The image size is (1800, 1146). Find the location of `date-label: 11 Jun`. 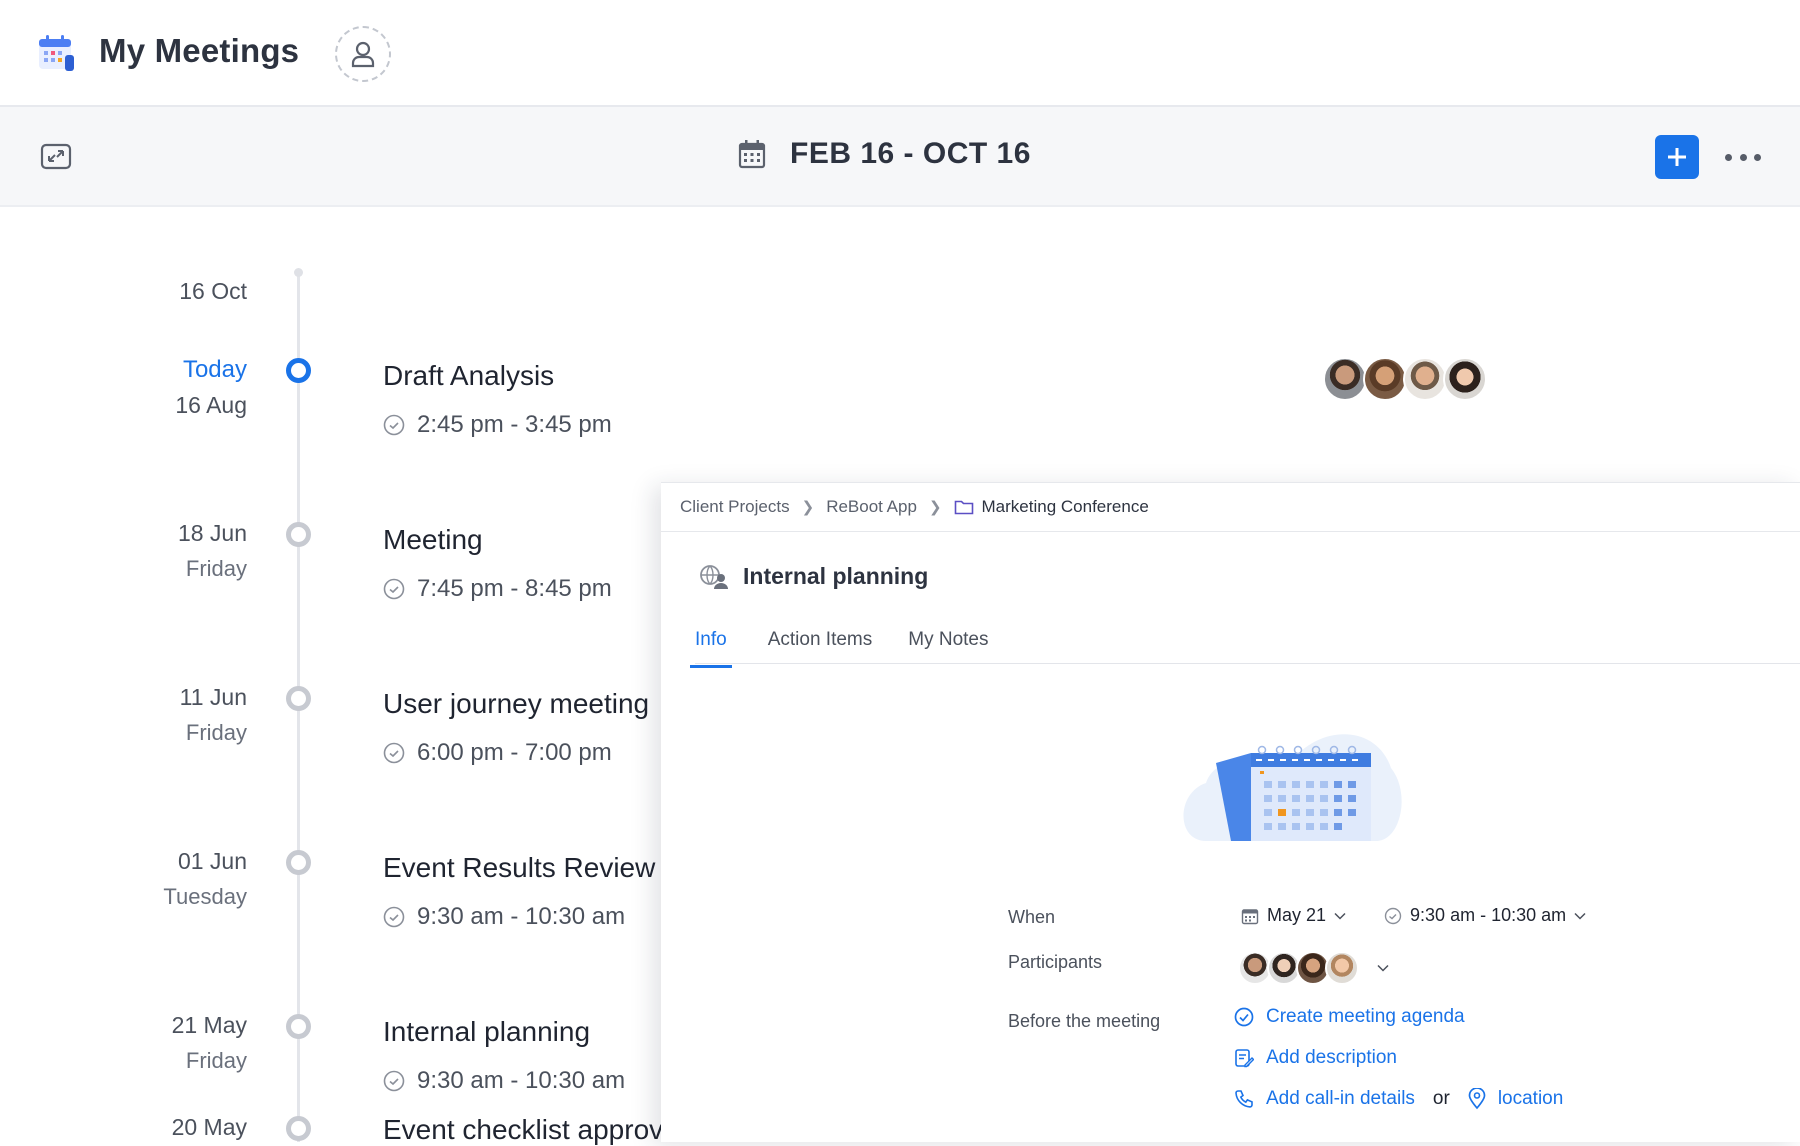

date-label: 11 Jun is located at coordinates (213, 697).